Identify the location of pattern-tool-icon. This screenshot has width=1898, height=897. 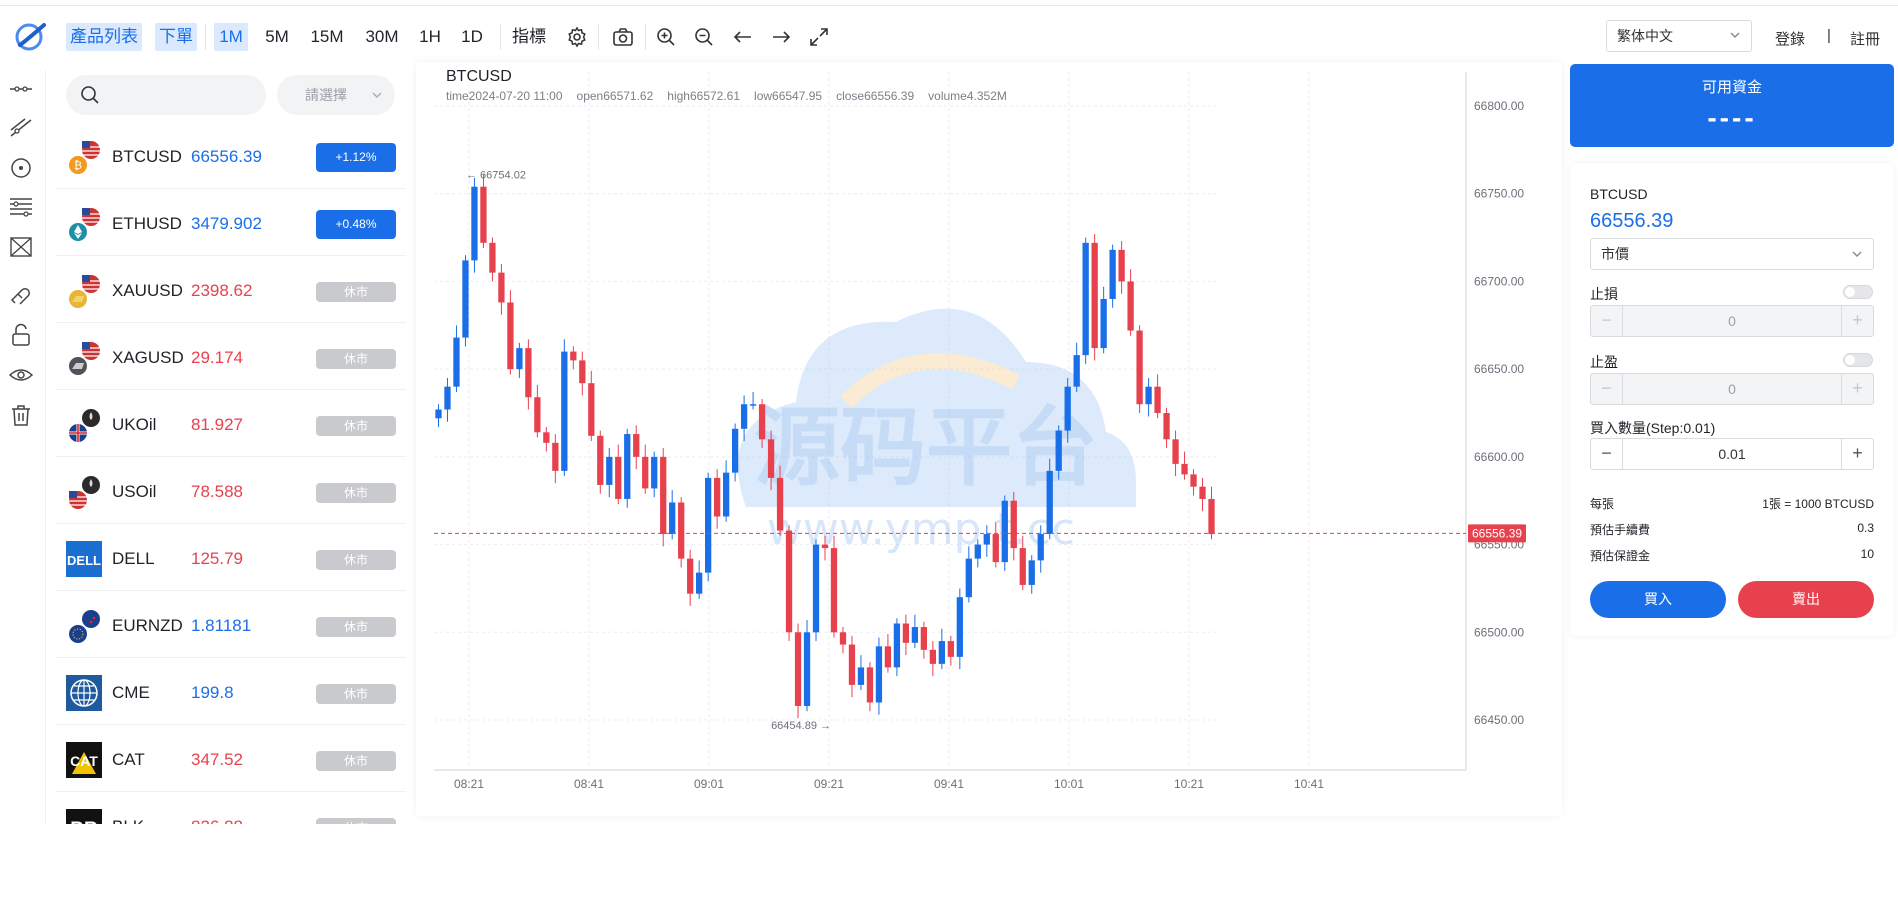
(21, 247).